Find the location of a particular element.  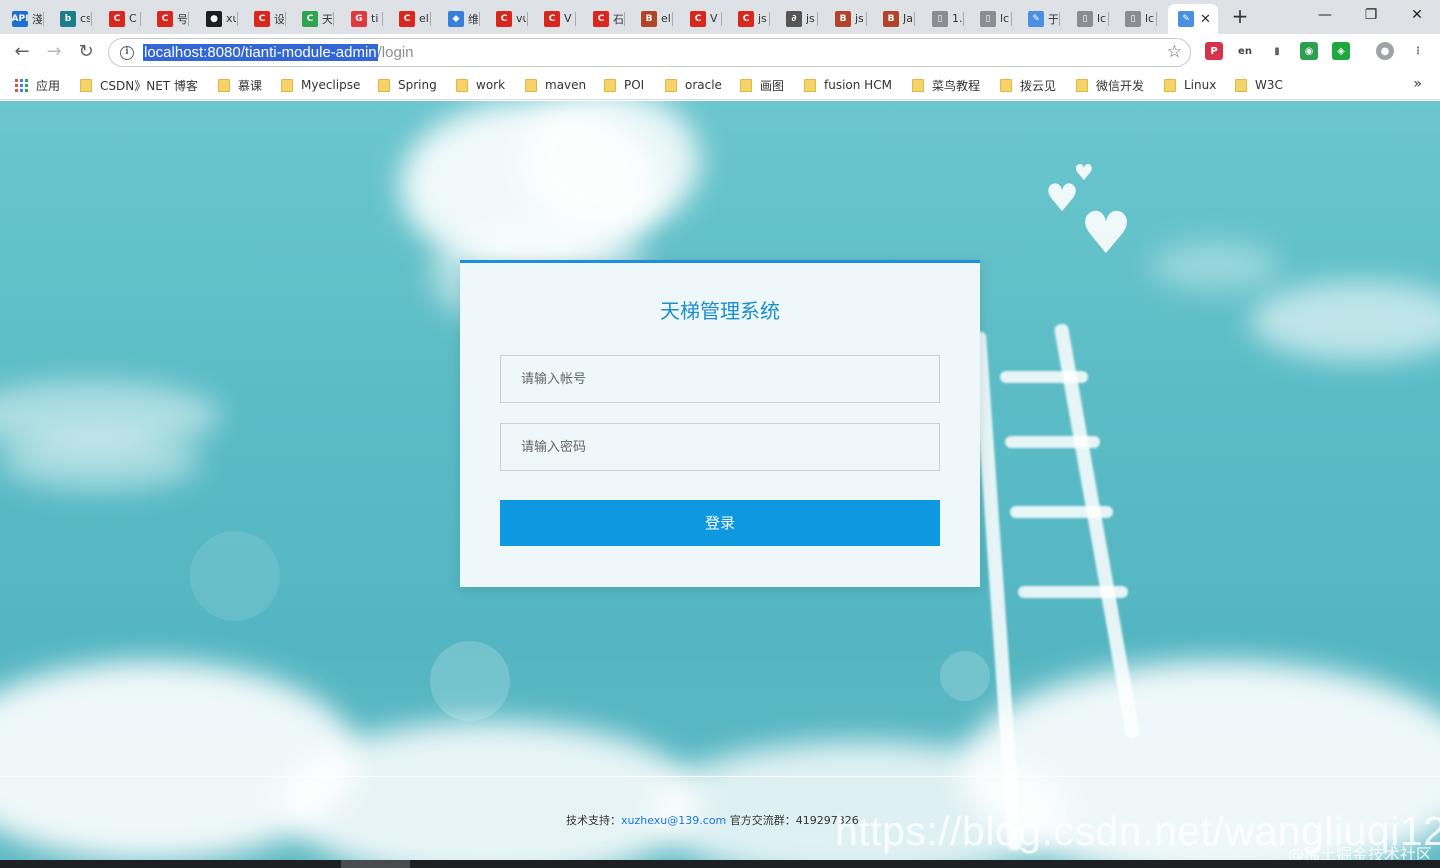

close-window-button: ✕ is located at coordinates (1417, 16).